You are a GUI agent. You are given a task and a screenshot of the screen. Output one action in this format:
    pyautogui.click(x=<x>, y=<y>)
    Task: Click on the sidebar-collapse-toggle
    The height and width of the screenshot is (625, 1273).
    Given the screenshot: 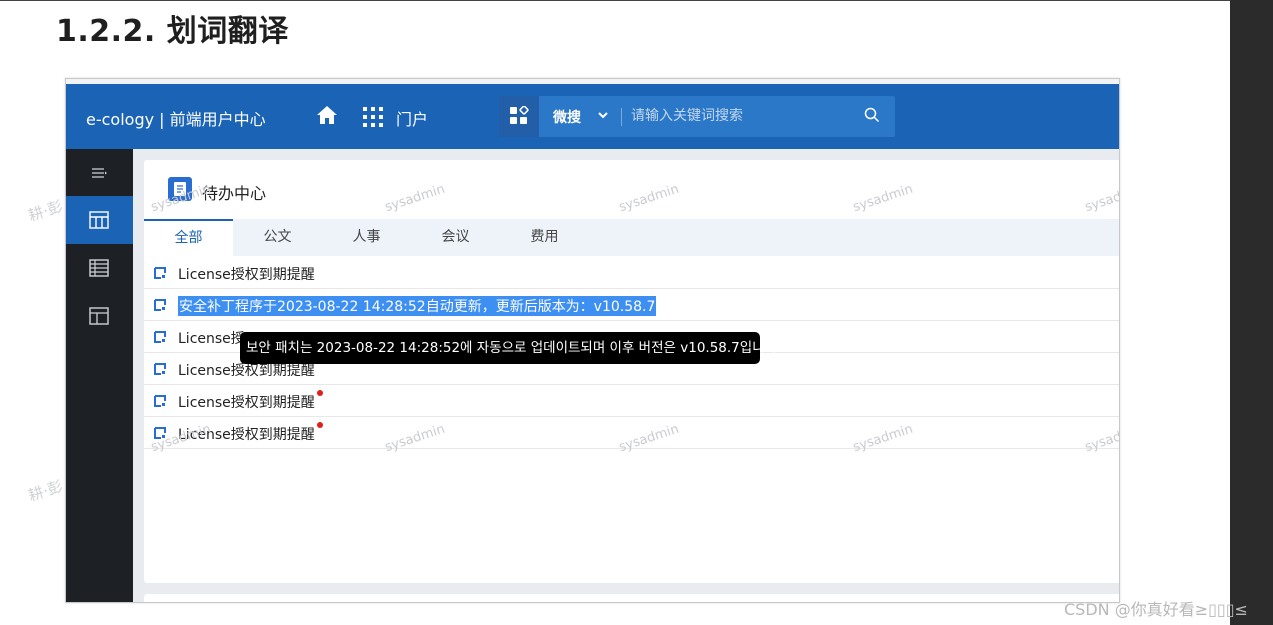 What is the action you would take?
    pyautogui.click(x=99, y=173)
    